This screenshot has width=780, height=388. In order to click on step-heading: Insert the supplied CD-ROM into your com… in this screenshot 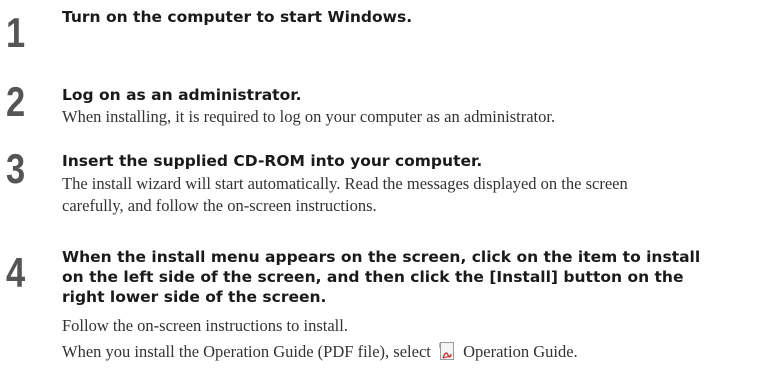, I will do `click(272, 161)`.